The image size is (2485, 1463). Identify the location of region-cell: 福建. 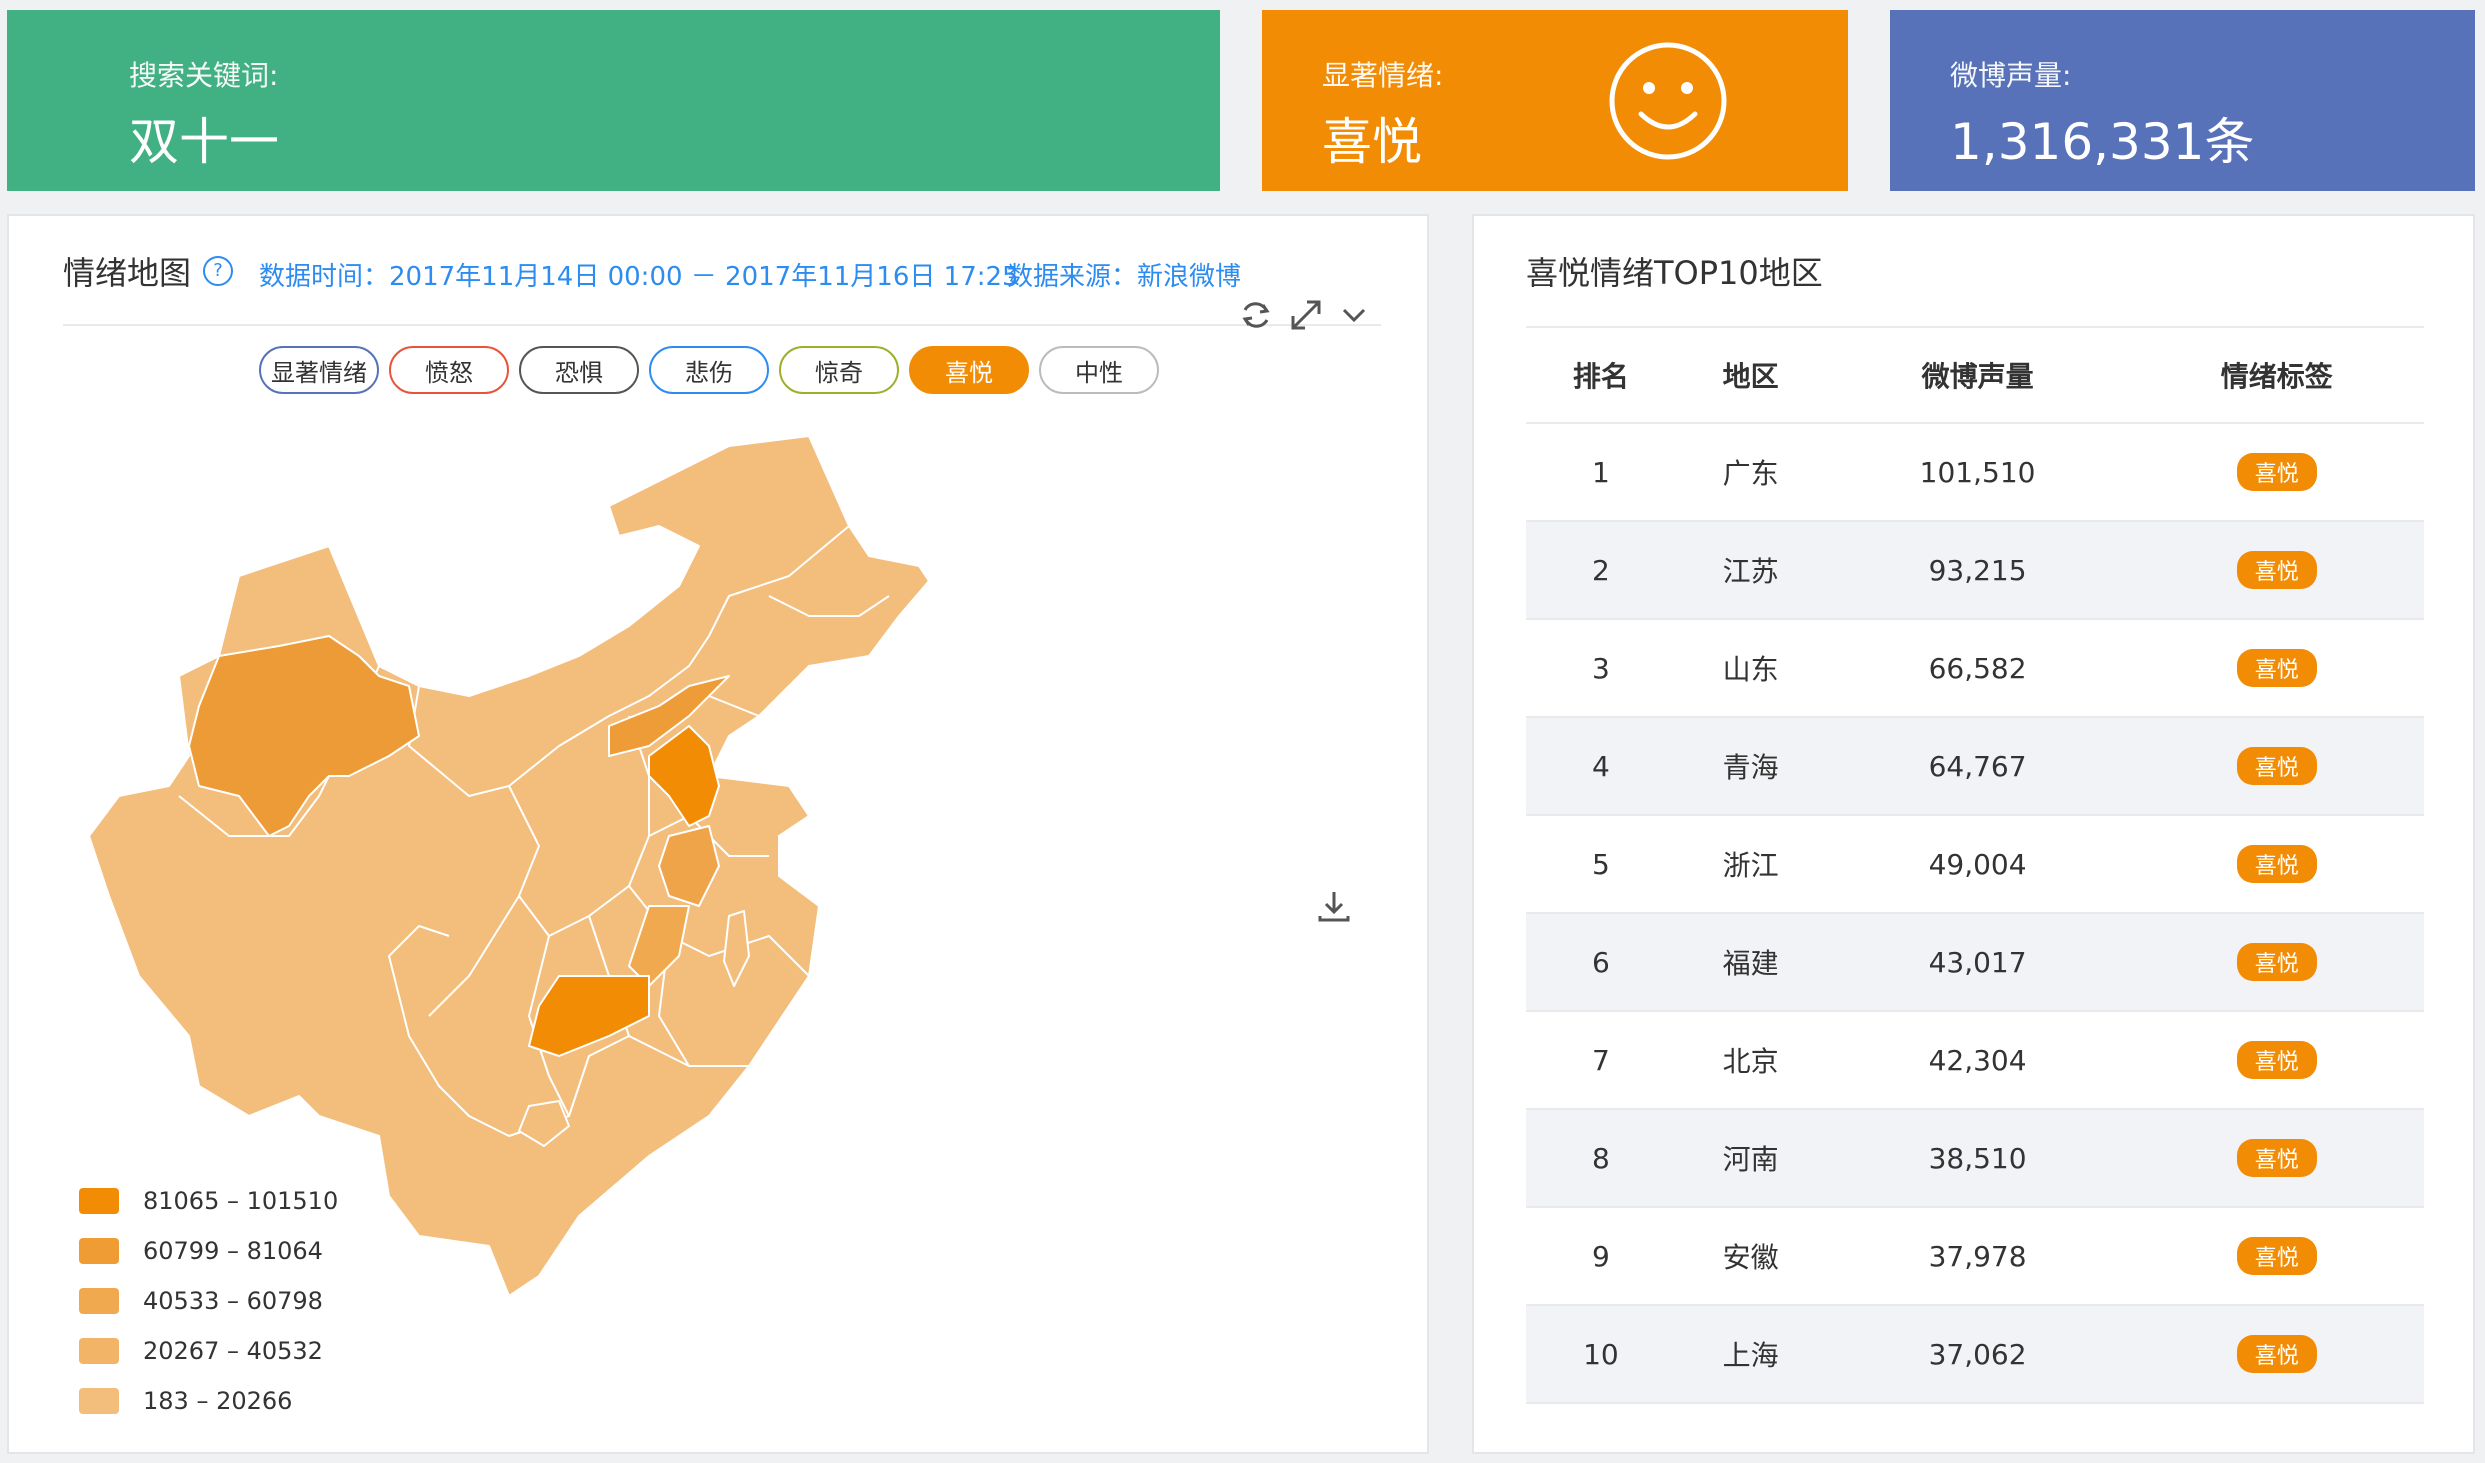
(1750, 962).